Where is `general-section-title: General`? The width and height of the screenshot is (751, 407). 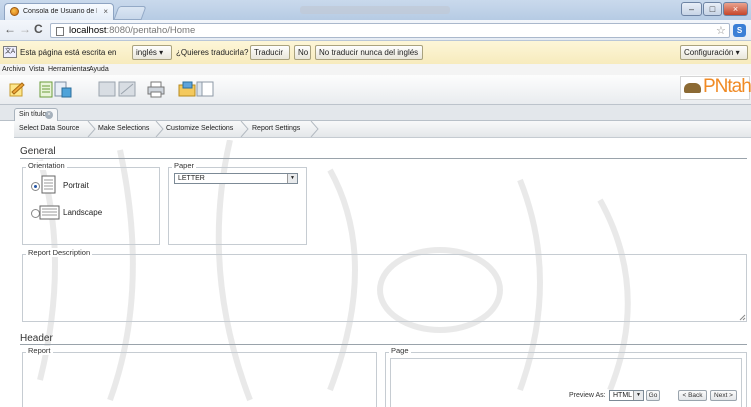 general-section-title: General is located at coordinates (38, 151).